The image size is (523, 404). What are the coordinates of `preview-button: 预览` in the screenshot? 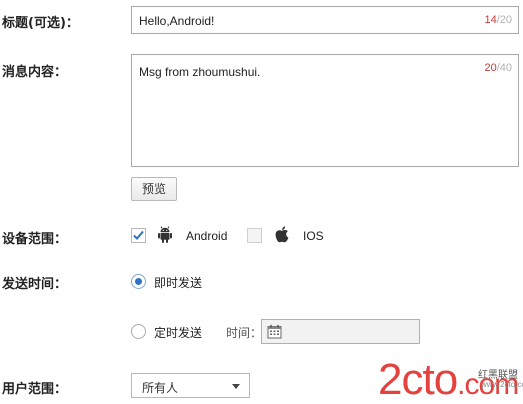 It's located at (154, 189).